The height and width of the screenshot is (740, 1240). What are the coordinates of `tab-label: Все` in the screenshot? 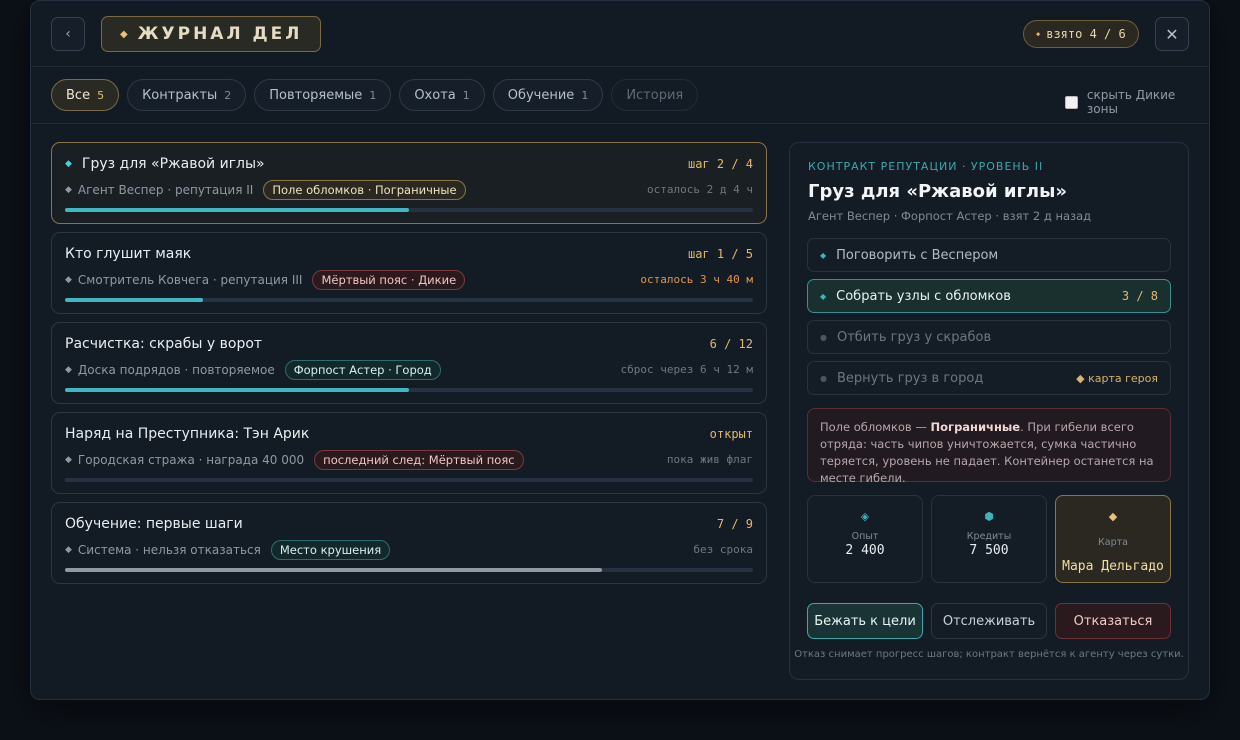 It's located at (78, 95).